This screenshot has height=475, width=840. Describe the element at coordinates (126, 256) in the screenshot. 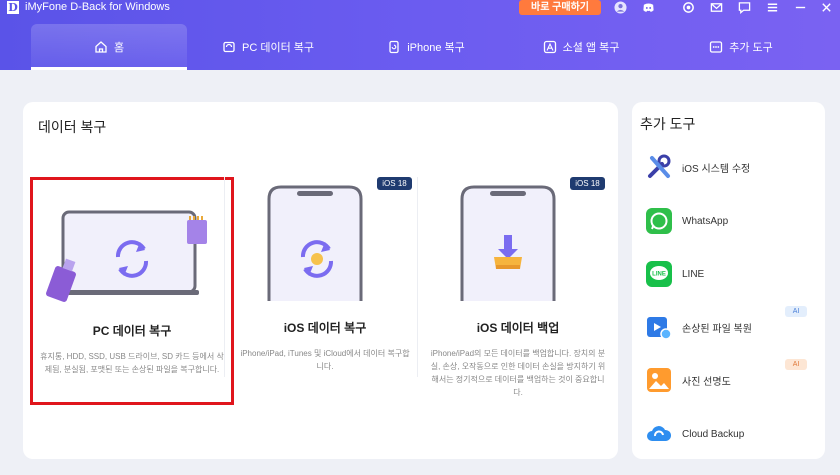

I see `laptop-recovery-icon` at that location.